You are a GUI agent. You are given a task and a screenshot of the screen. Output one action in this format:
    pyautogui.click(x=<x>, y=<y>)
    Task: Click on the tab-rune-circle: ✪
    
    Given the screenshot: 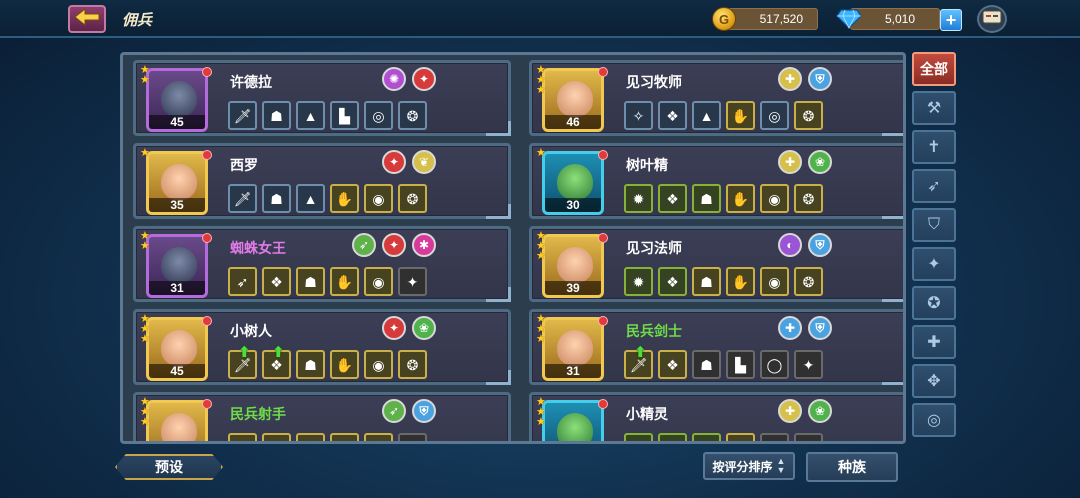 What is the action you would take?
    pyautogui.click(x=934, y=303)
    